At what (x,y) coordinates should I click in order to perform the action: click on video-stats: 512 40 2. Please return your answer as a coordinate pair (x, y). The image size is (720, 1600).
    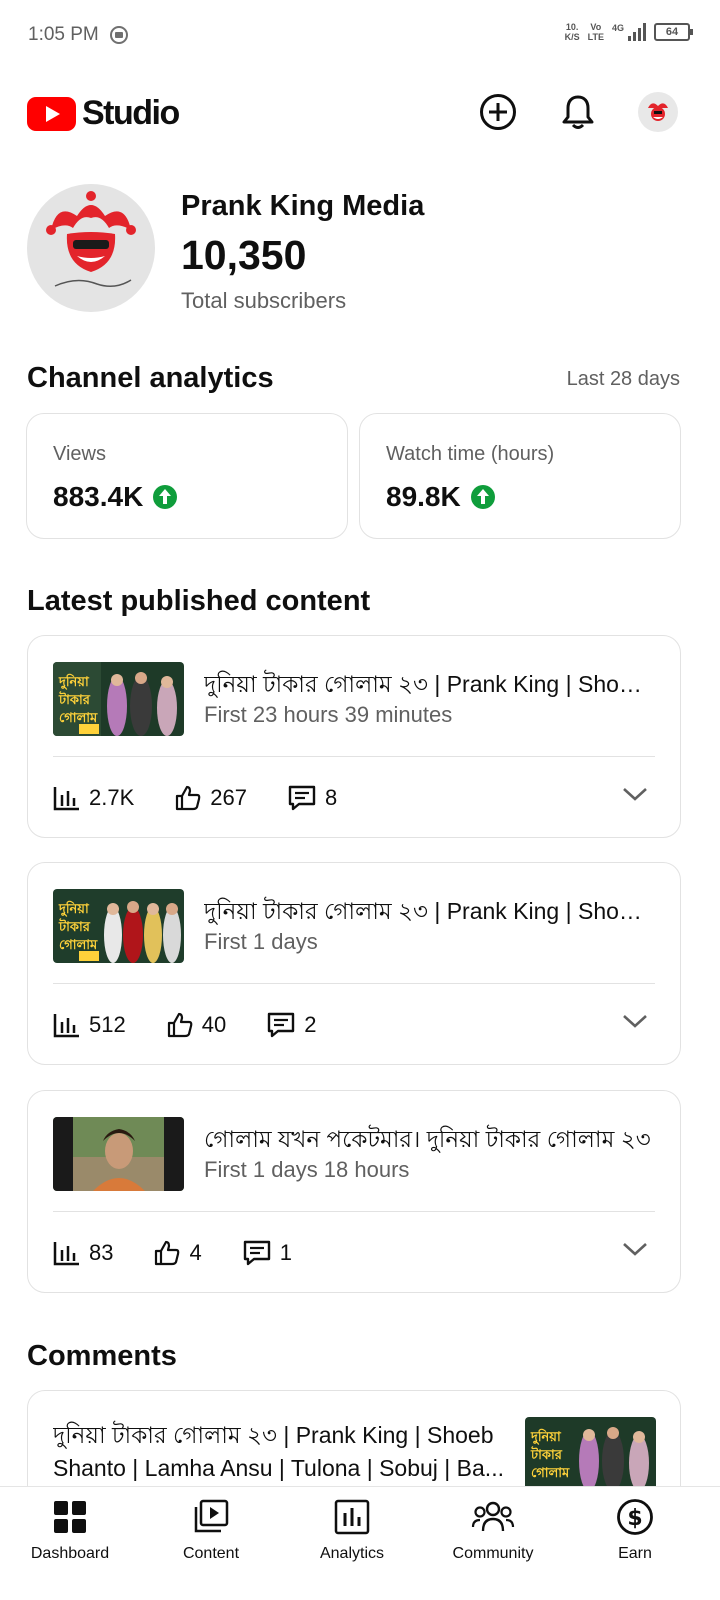
    Looking at the image, I should click on (204, 1025).